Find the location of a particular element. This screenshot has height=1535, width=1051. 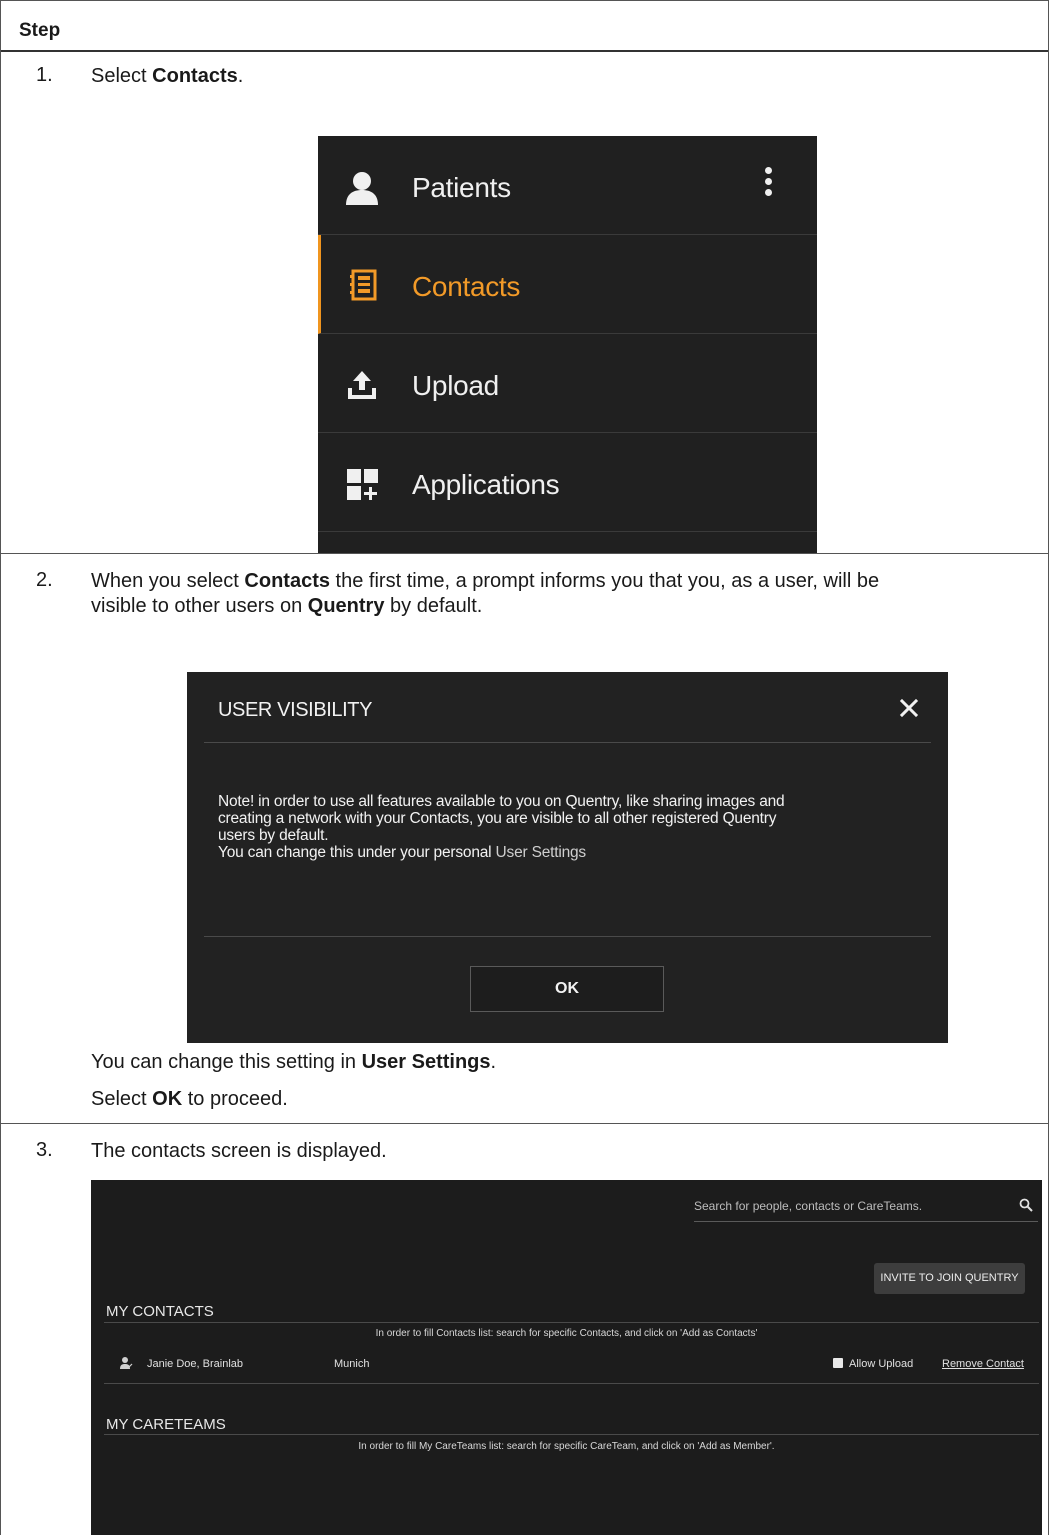

step-2-line-1-bold: Contacts is located at coordinates (287, 581).